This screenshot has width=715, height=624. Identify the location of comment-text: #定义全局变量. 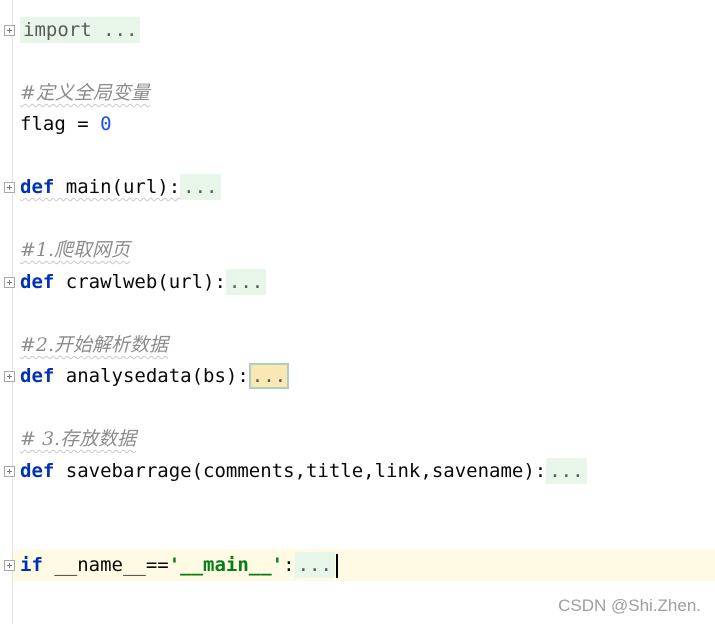
(85, 93).